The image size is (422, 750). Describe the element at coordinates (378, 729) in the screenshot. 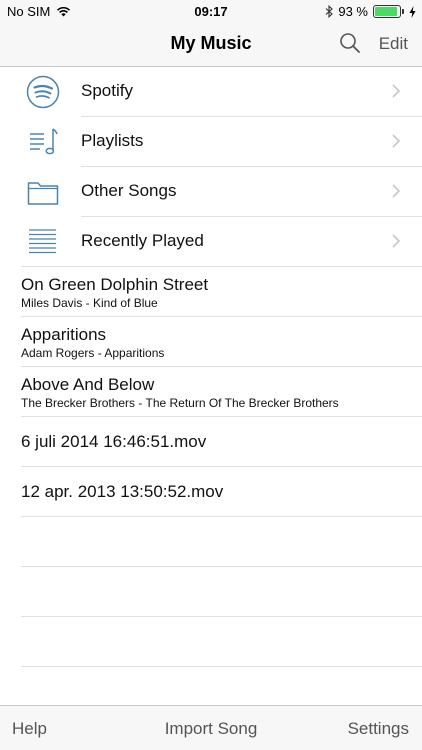

I see `settings-button: Settings` at that location.